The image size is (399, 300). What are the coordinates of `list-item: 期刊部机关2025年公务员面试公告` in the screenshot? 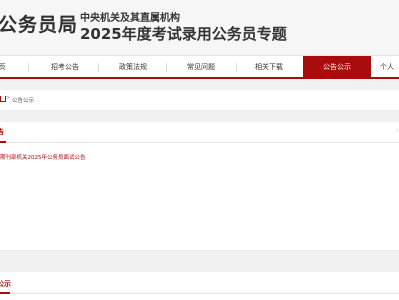 It's located at (43, 157).